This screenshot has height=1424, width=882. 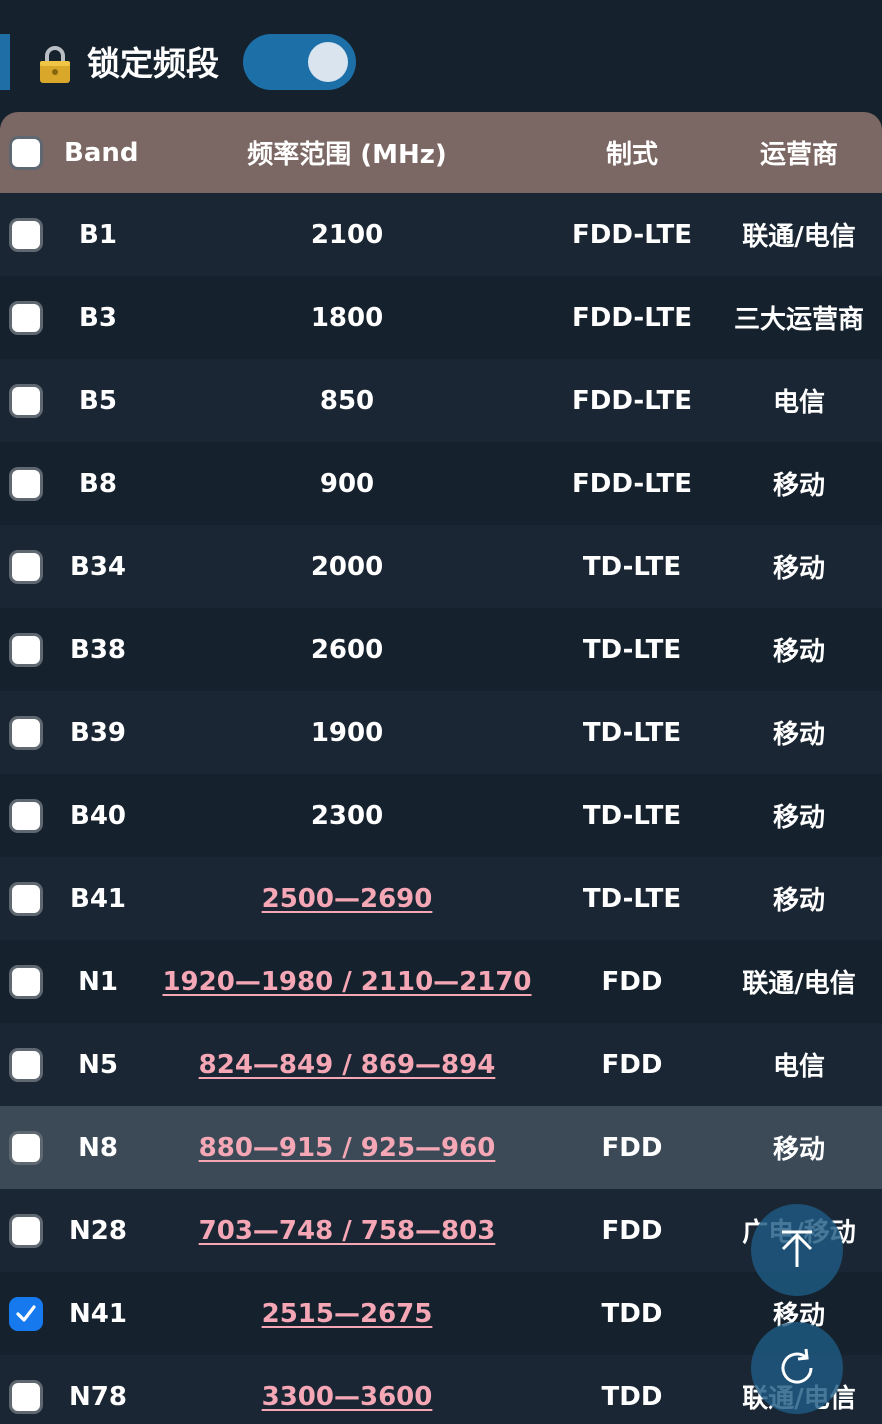 What do you see at coordinates (798, 155) in the screenshot?
I see `column-header-operator: 运营商` at bounding box center [798, 155].